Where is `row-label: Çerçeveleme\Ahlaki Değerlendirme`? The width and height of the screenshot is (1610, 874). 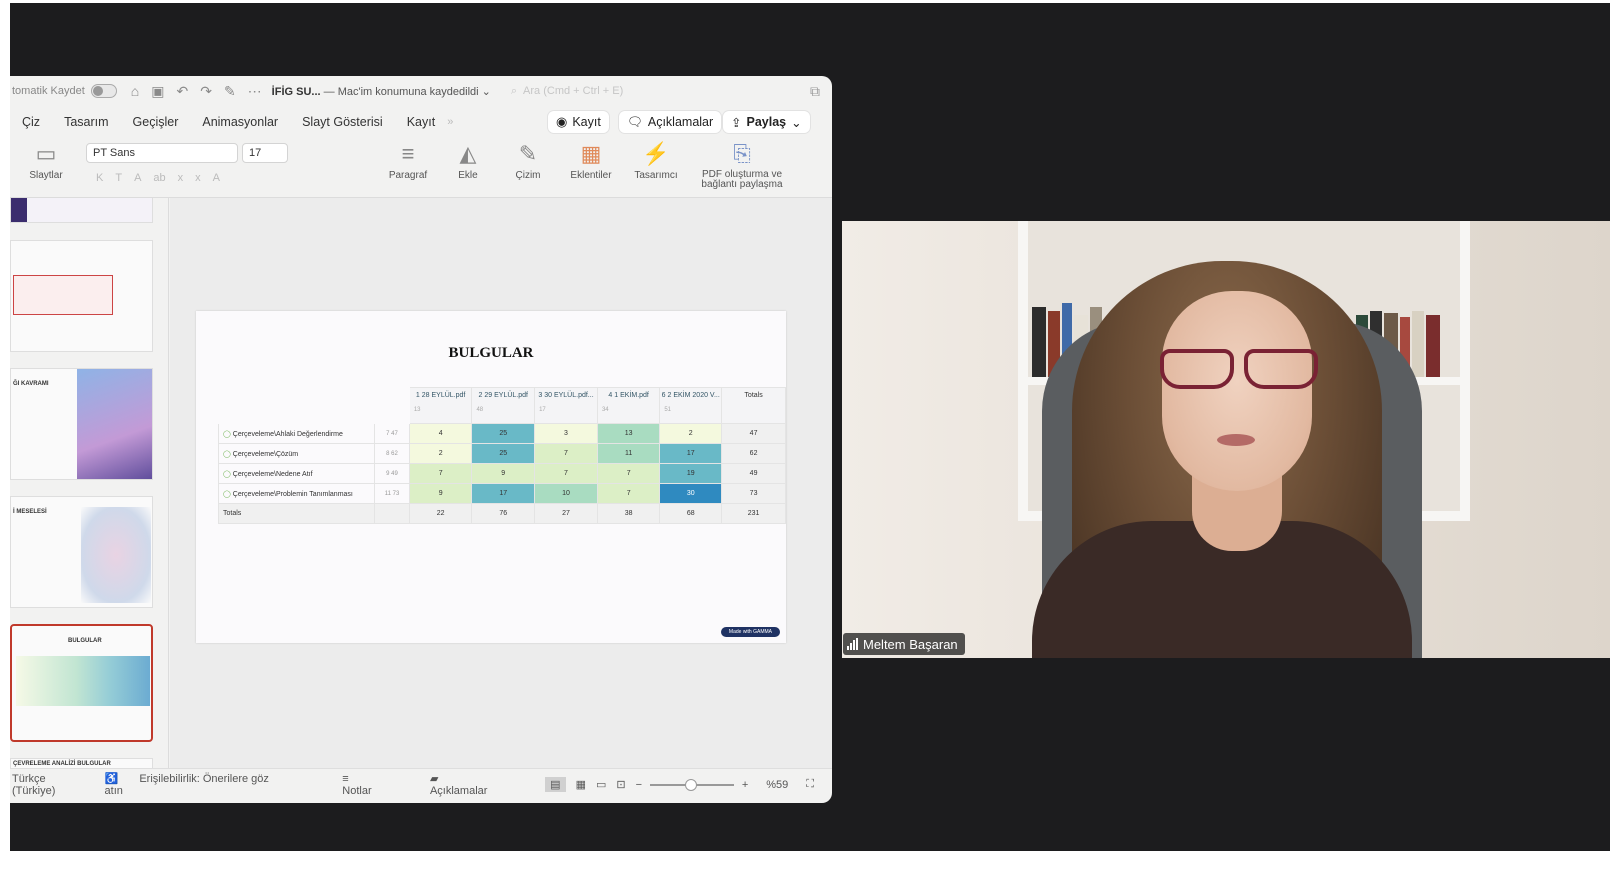 row-label: Çerçeveleme\Ahlaki Değerlendirme is located at coordinates (287, 434).